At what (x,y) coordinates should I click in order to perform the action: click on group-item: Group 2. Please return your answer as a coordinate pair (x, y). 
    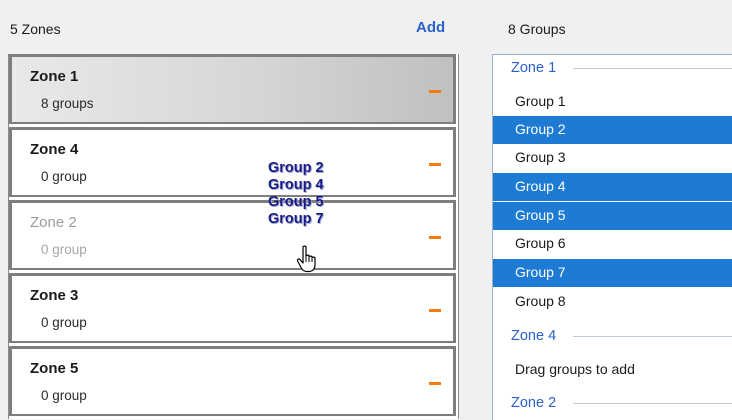
    Looking at the image, I should click on (612, 130).